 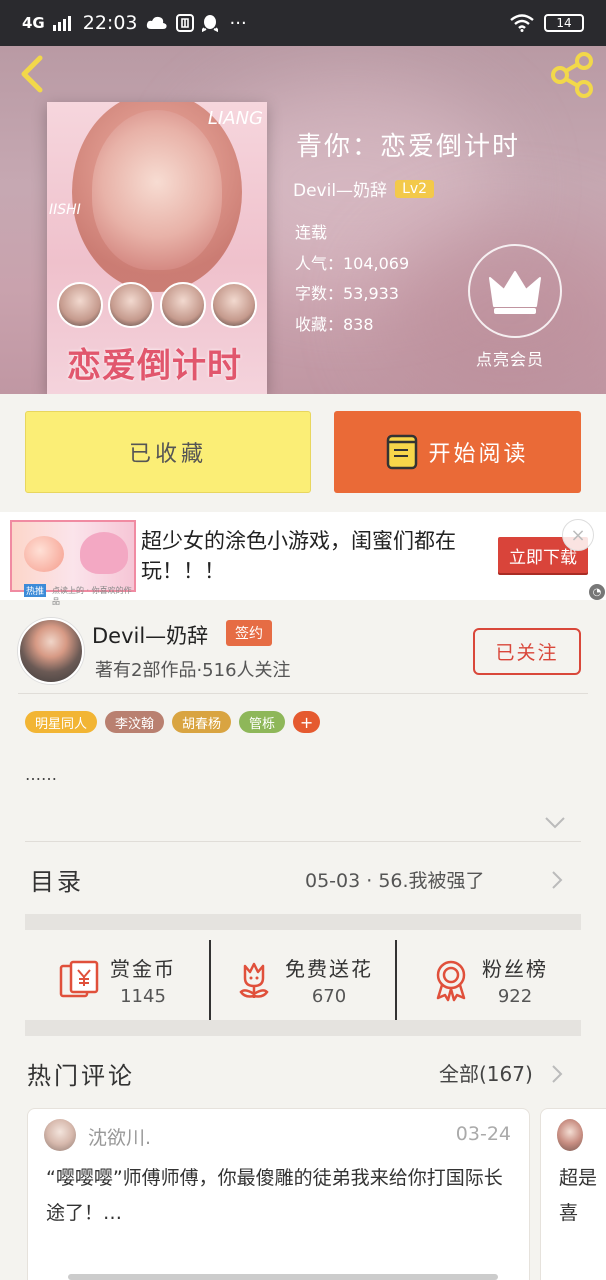 What do you see at coordinates (522, 23) in the screenshot?
I see `wifi-icon` at bounding box center [522, 23].